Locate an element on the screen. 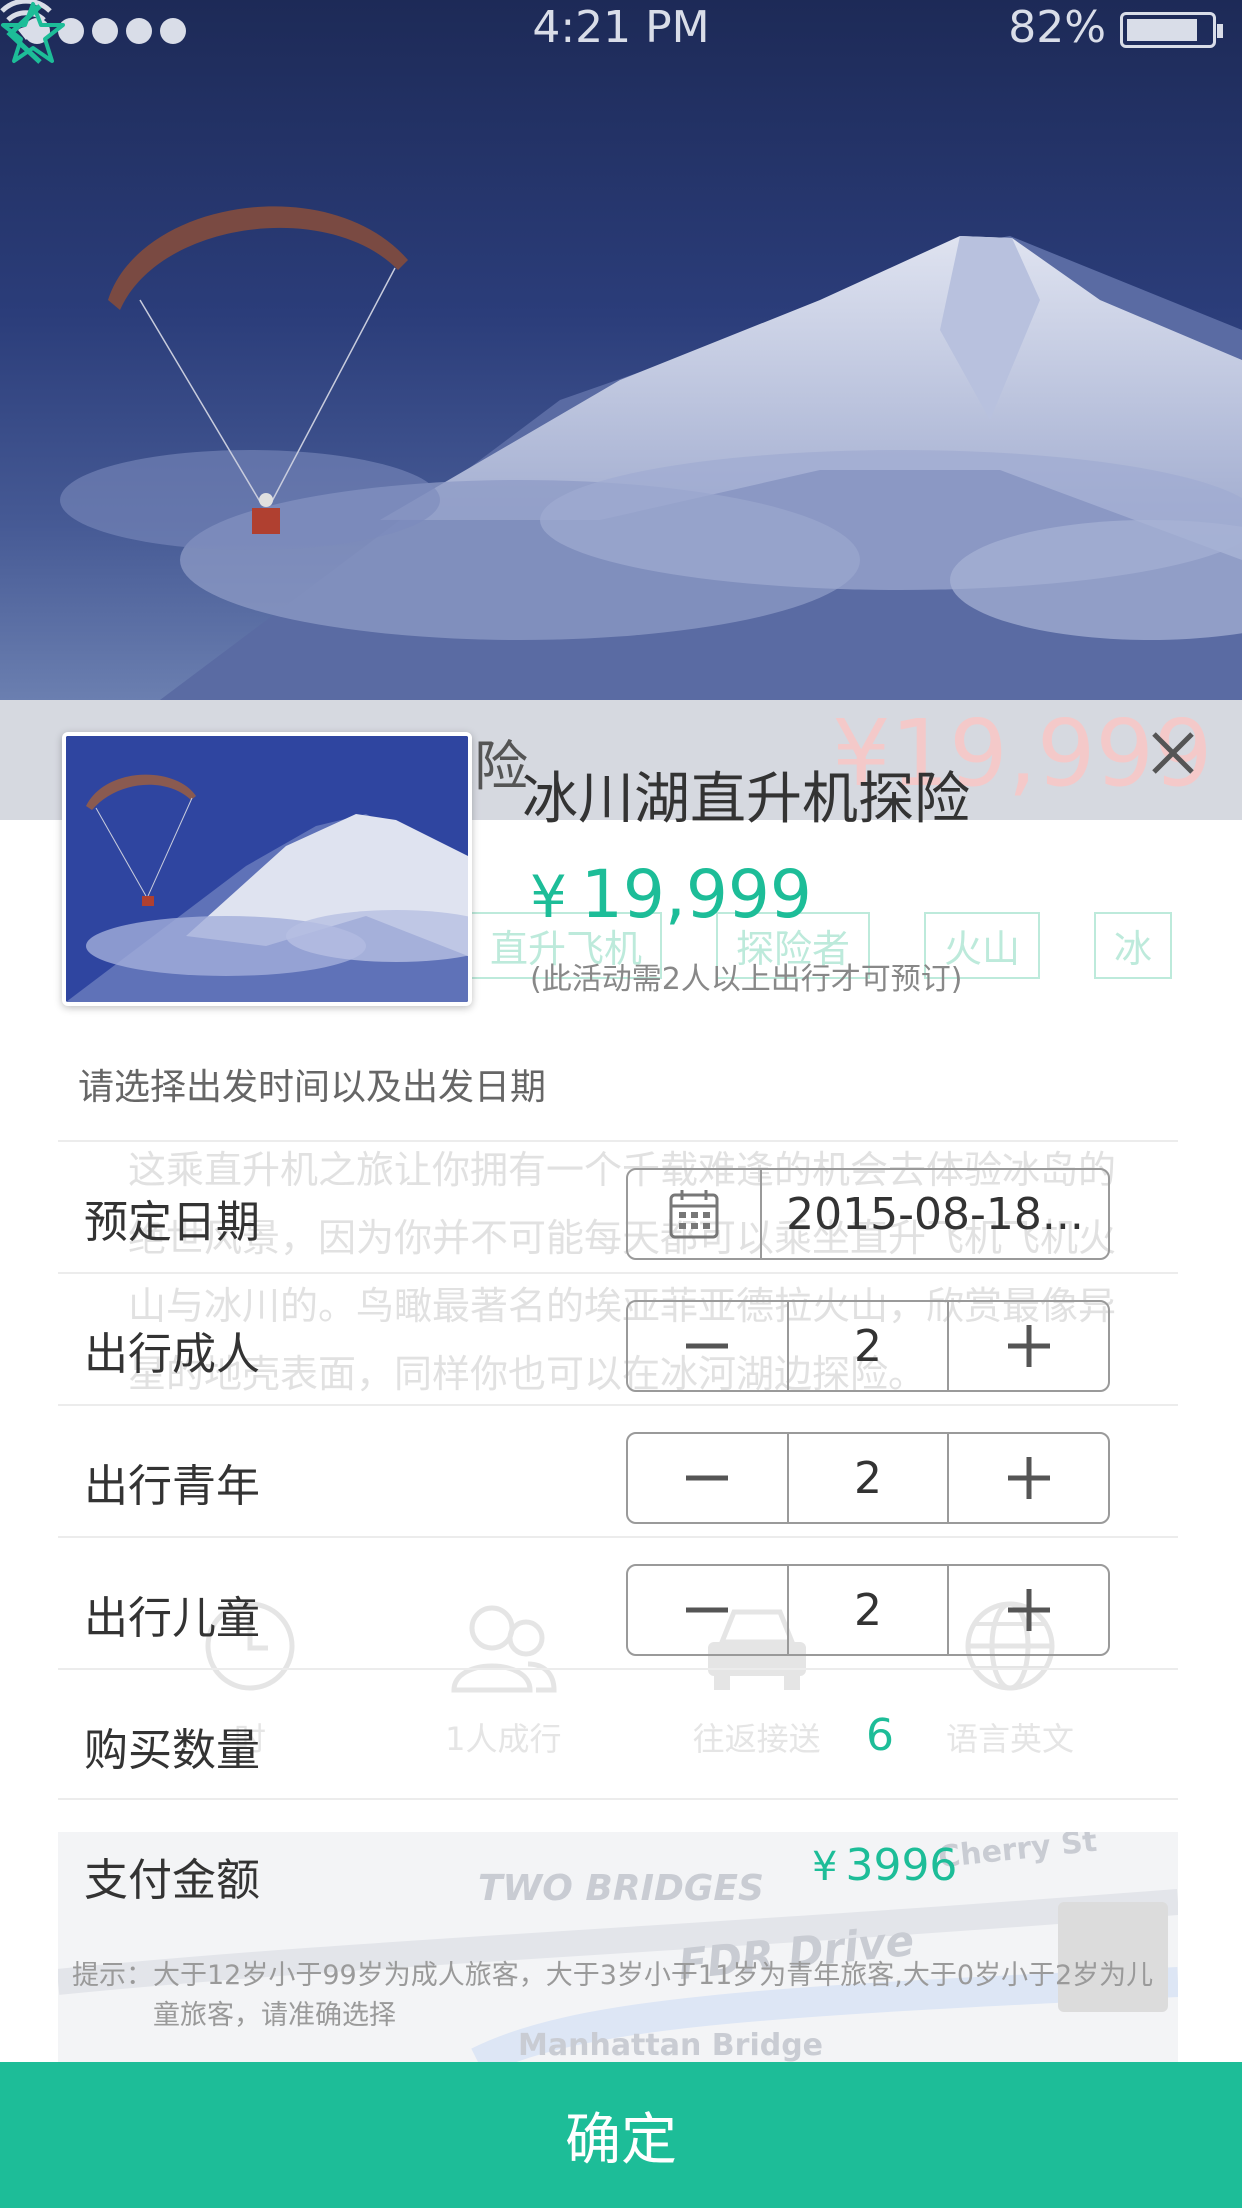 This screenshot has height=2208, width=1242. quantity-label: 购买数量 is located at coordinates (172, 1750).